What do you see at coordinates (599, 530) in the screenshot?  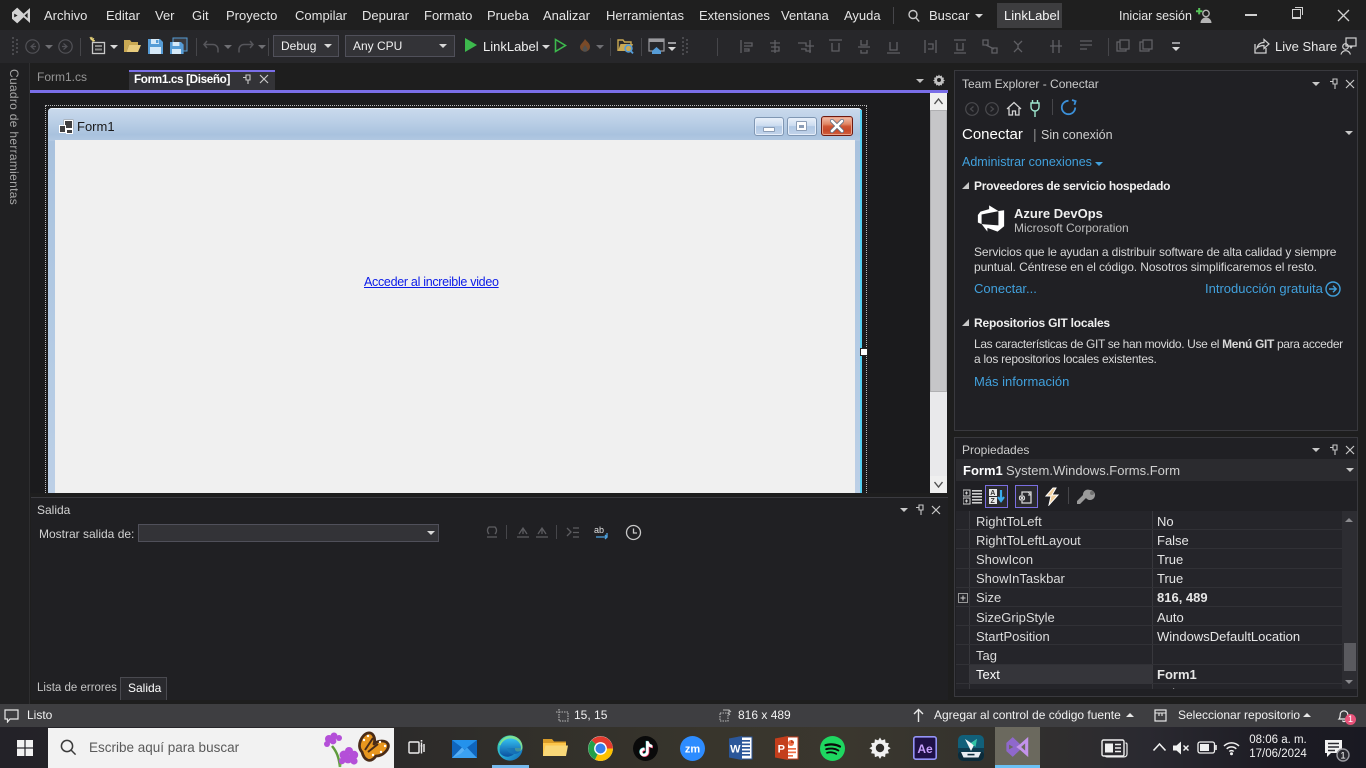 I see `svg-text: ab` at bounding box center [599, 530].